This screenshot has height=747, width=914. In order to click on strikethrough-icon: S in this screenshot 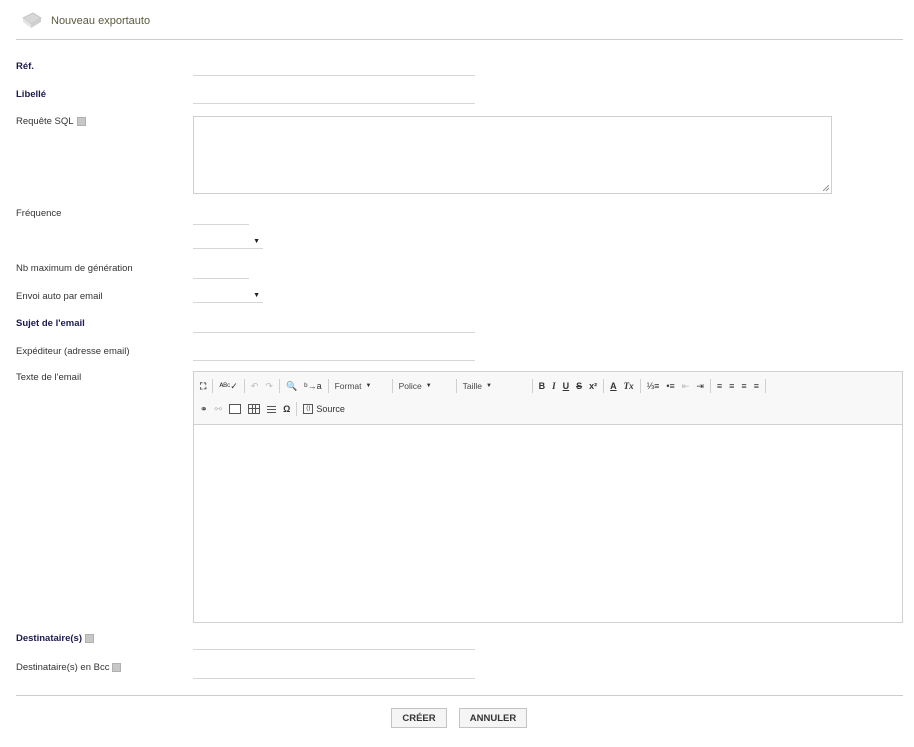, I will do `click(579, 386)`.